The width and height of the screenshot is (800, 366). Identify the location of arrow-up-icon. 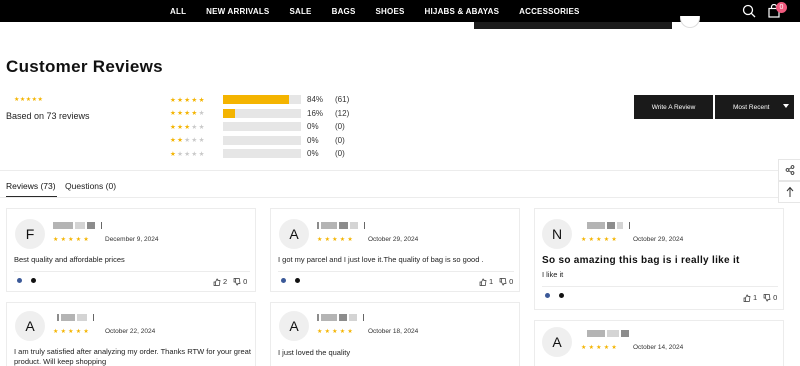
(789, 191).